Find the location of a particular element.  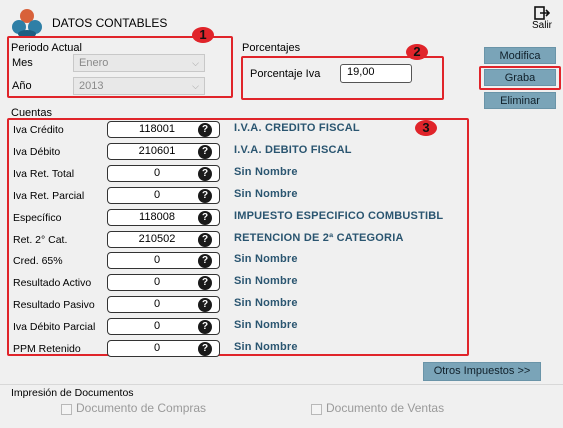

porcentajes-title: Porcentajes is located at coordinates (271, 48).